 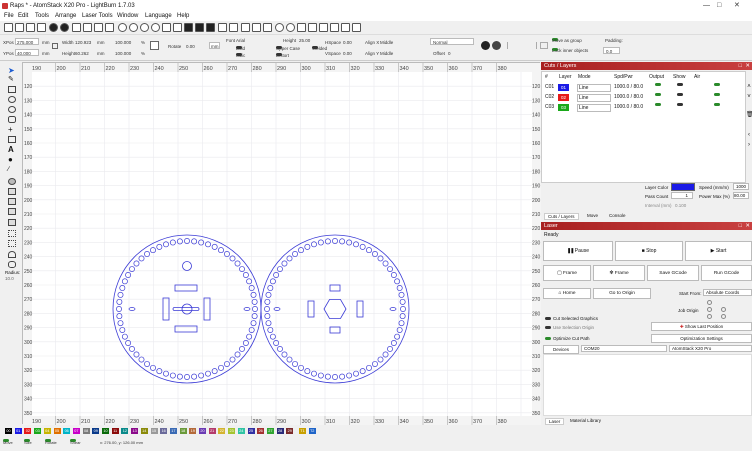 I want to click on palette-swatch: 17, so click(x=173, y=431).